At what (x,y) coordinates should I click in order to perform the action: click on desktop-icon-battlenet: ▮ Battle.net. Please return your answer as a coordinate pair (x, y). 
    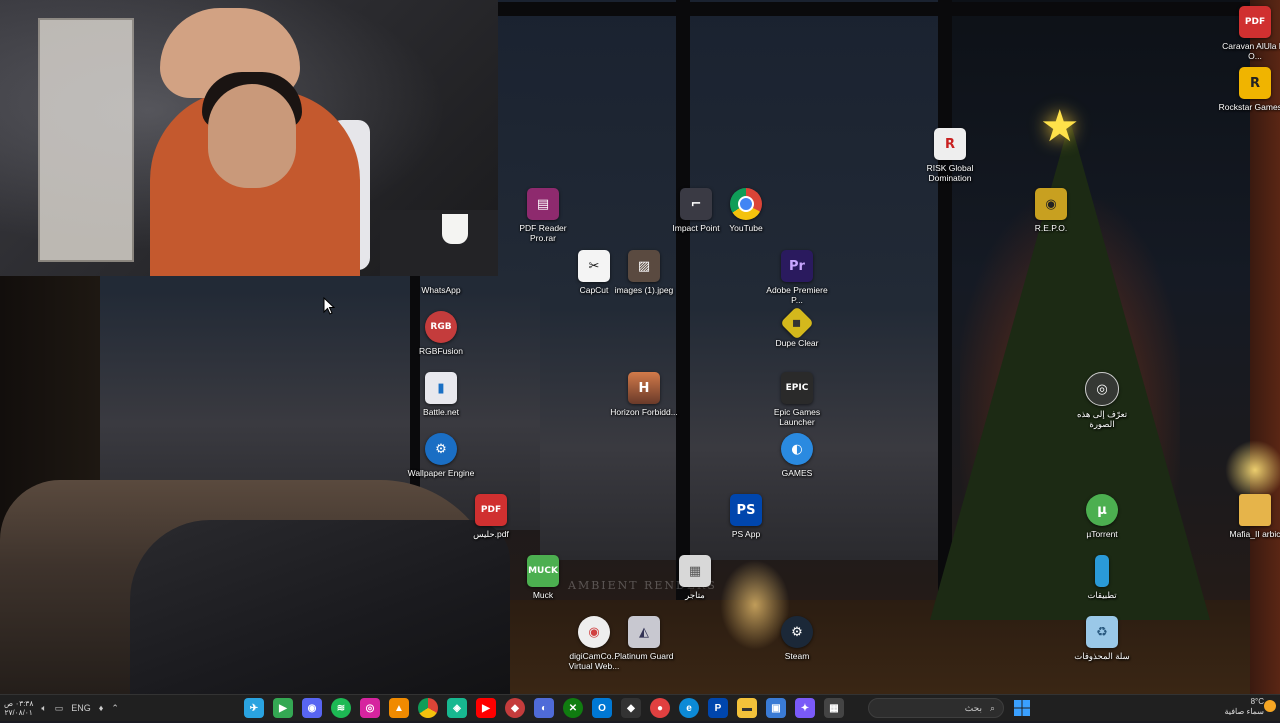
    Looking at the image, I should click on (441, 394).